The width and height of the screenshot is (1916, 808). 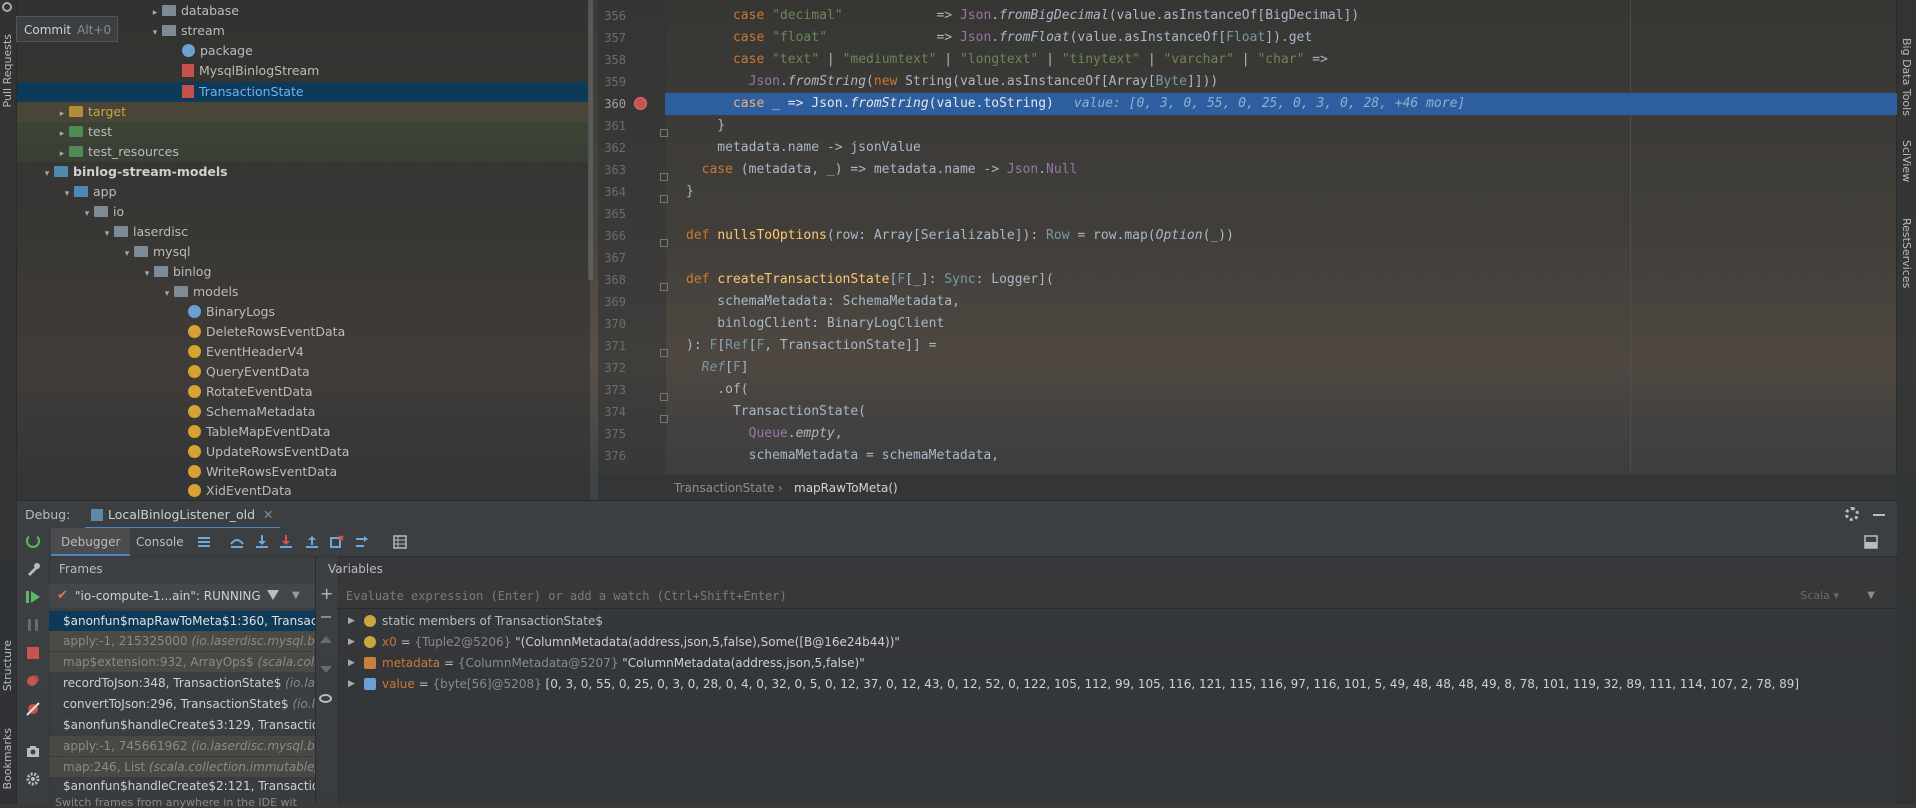 I want to click on tree-item-transactionstate: TransactionState, so click(x=302, y=92).